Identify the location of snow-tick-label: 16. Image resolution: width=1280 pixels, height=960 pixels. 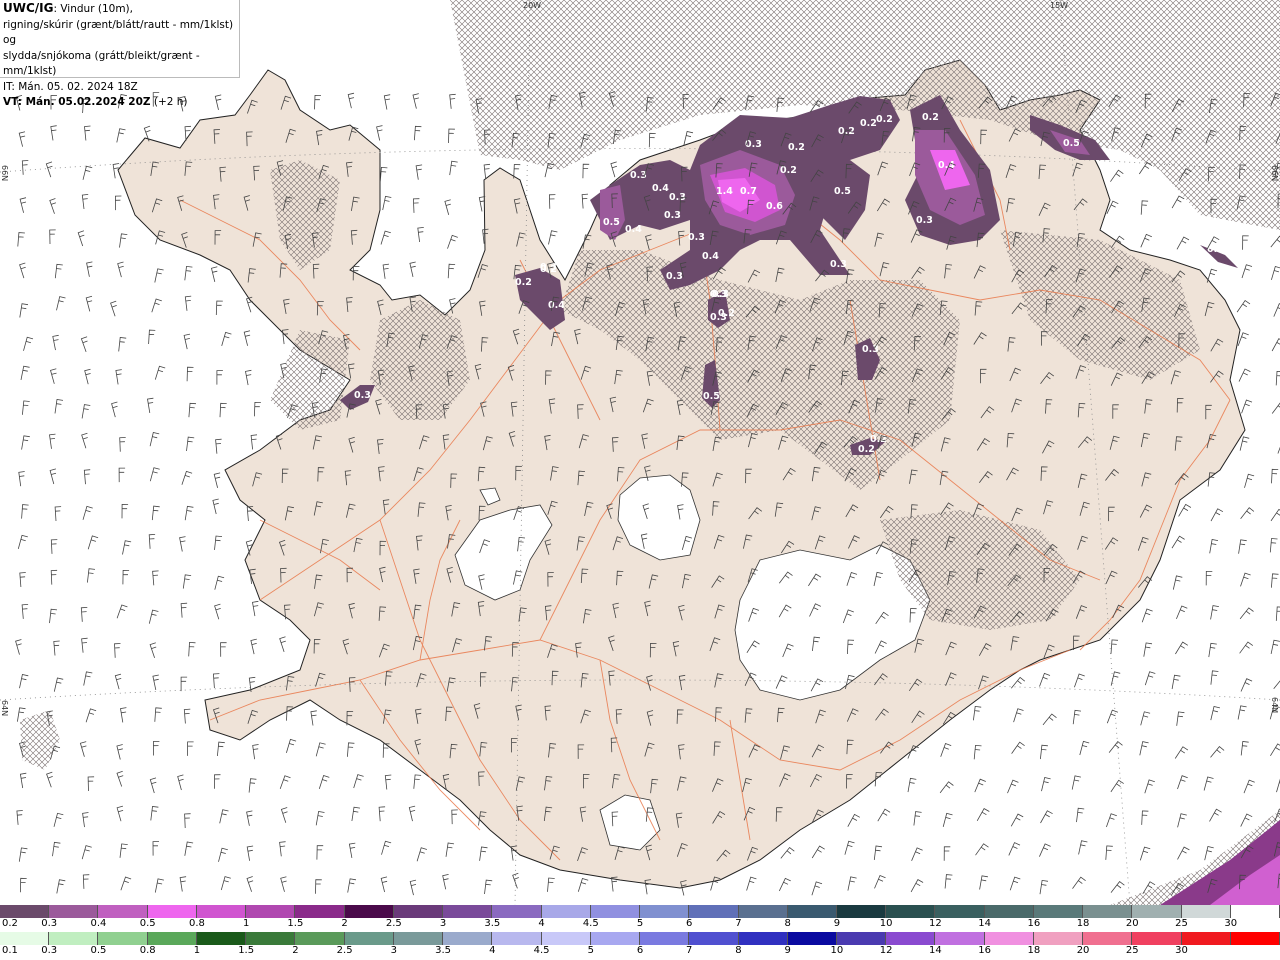
(1034, 923).